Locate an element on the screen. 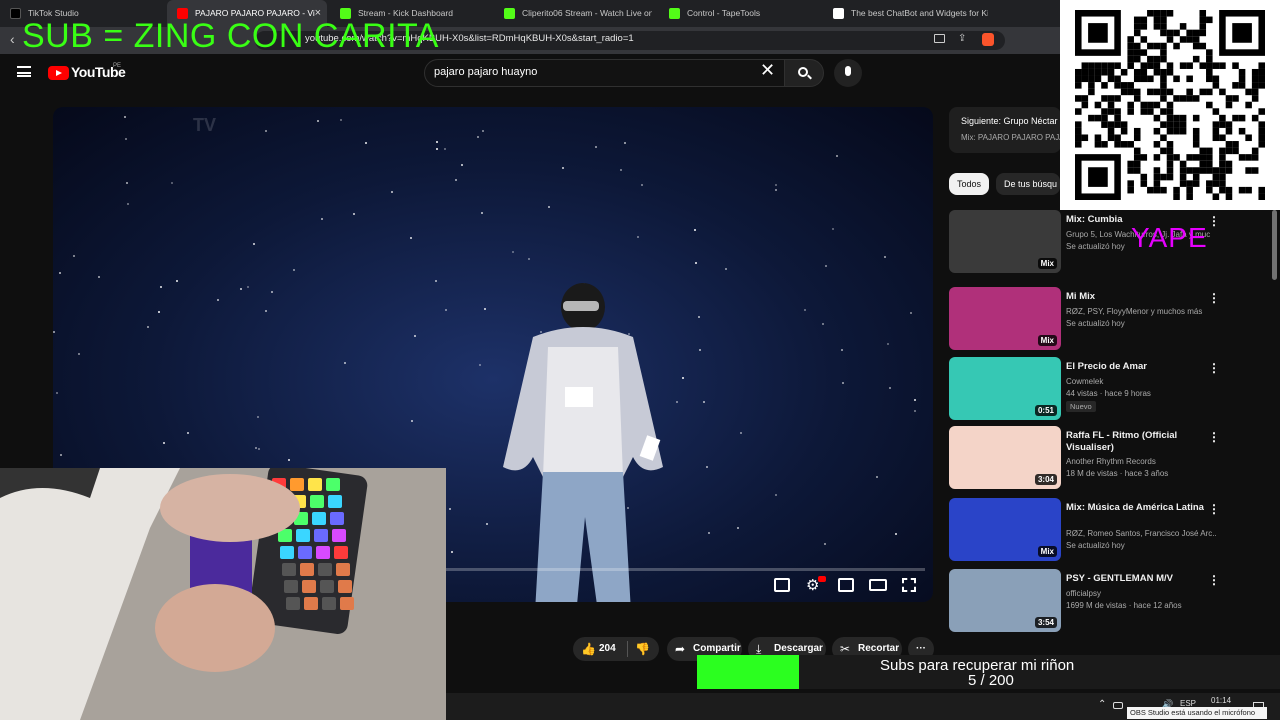 This screenshot has width=1280, height=720. like-count: 204 is located at coordinates (607, 649).